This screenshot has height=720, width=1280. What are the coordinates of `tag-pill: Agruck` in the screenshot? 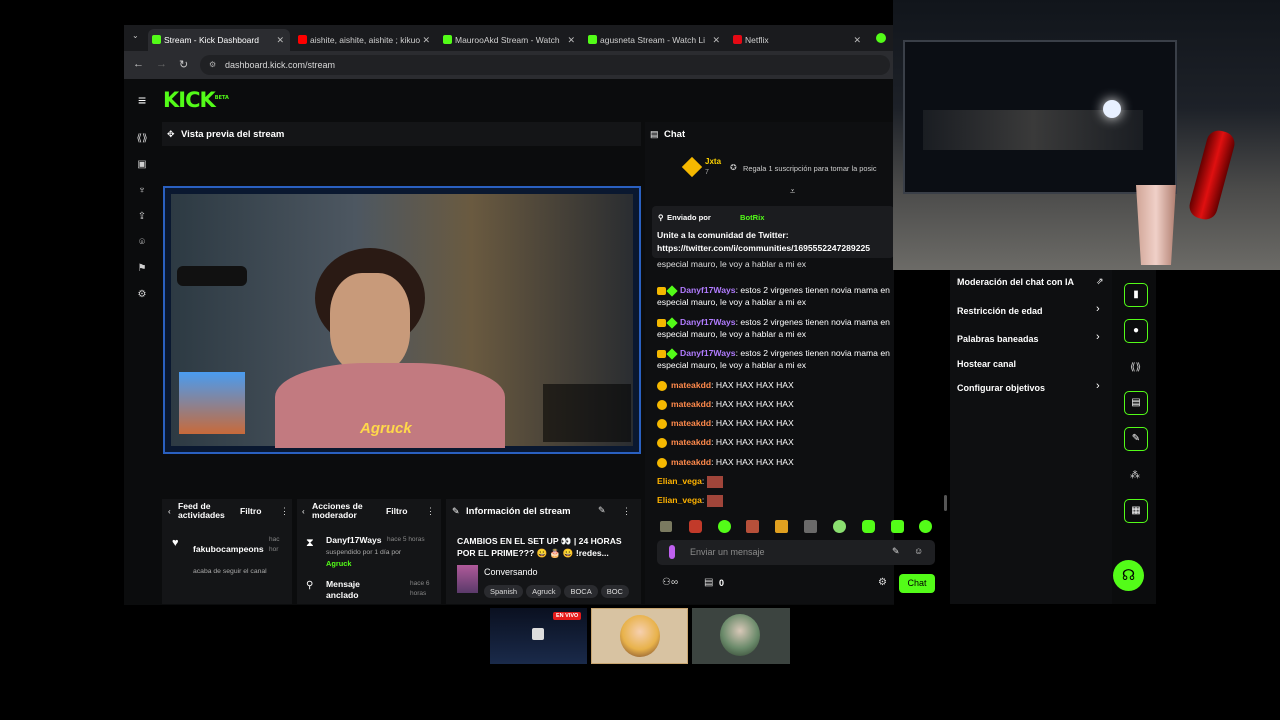 It's located at (544, 591).